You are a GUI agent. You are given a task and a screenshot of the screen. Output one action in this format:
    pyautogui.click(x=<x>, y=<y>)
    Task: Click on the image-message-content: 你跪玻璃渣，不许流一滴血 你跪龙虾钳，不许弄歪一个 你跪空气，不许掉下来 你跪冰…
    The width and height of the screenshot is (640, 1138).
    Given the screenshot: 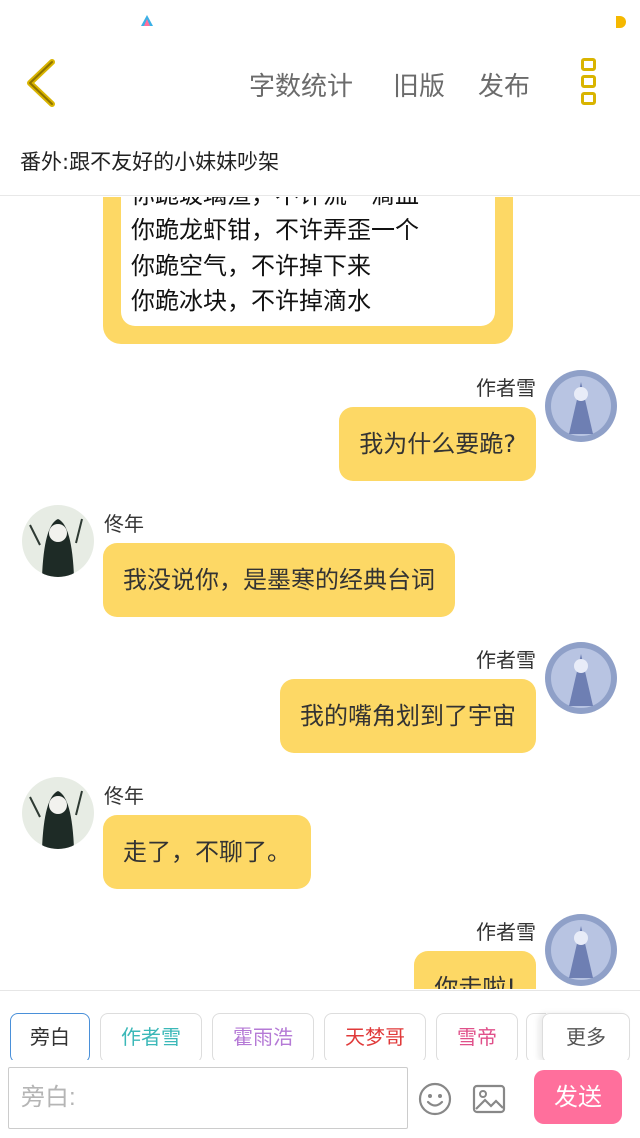 What is the action you would take?
    pyautogui.click(x=308, y=261)
    